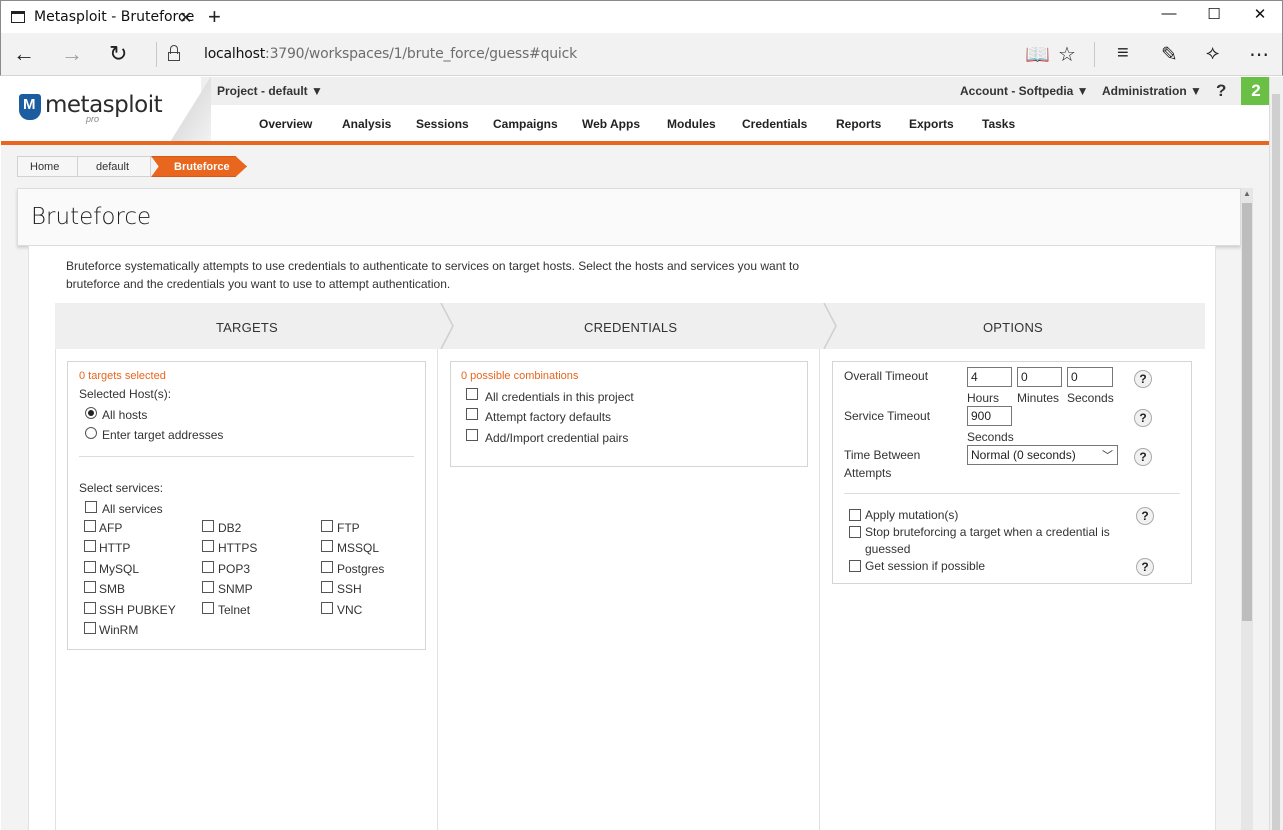 The height and width of the screenshot is (830, 1283). Describe the element at coordinates (1169, 17) in the screenshot. I see `minimize-button: —` at that location.